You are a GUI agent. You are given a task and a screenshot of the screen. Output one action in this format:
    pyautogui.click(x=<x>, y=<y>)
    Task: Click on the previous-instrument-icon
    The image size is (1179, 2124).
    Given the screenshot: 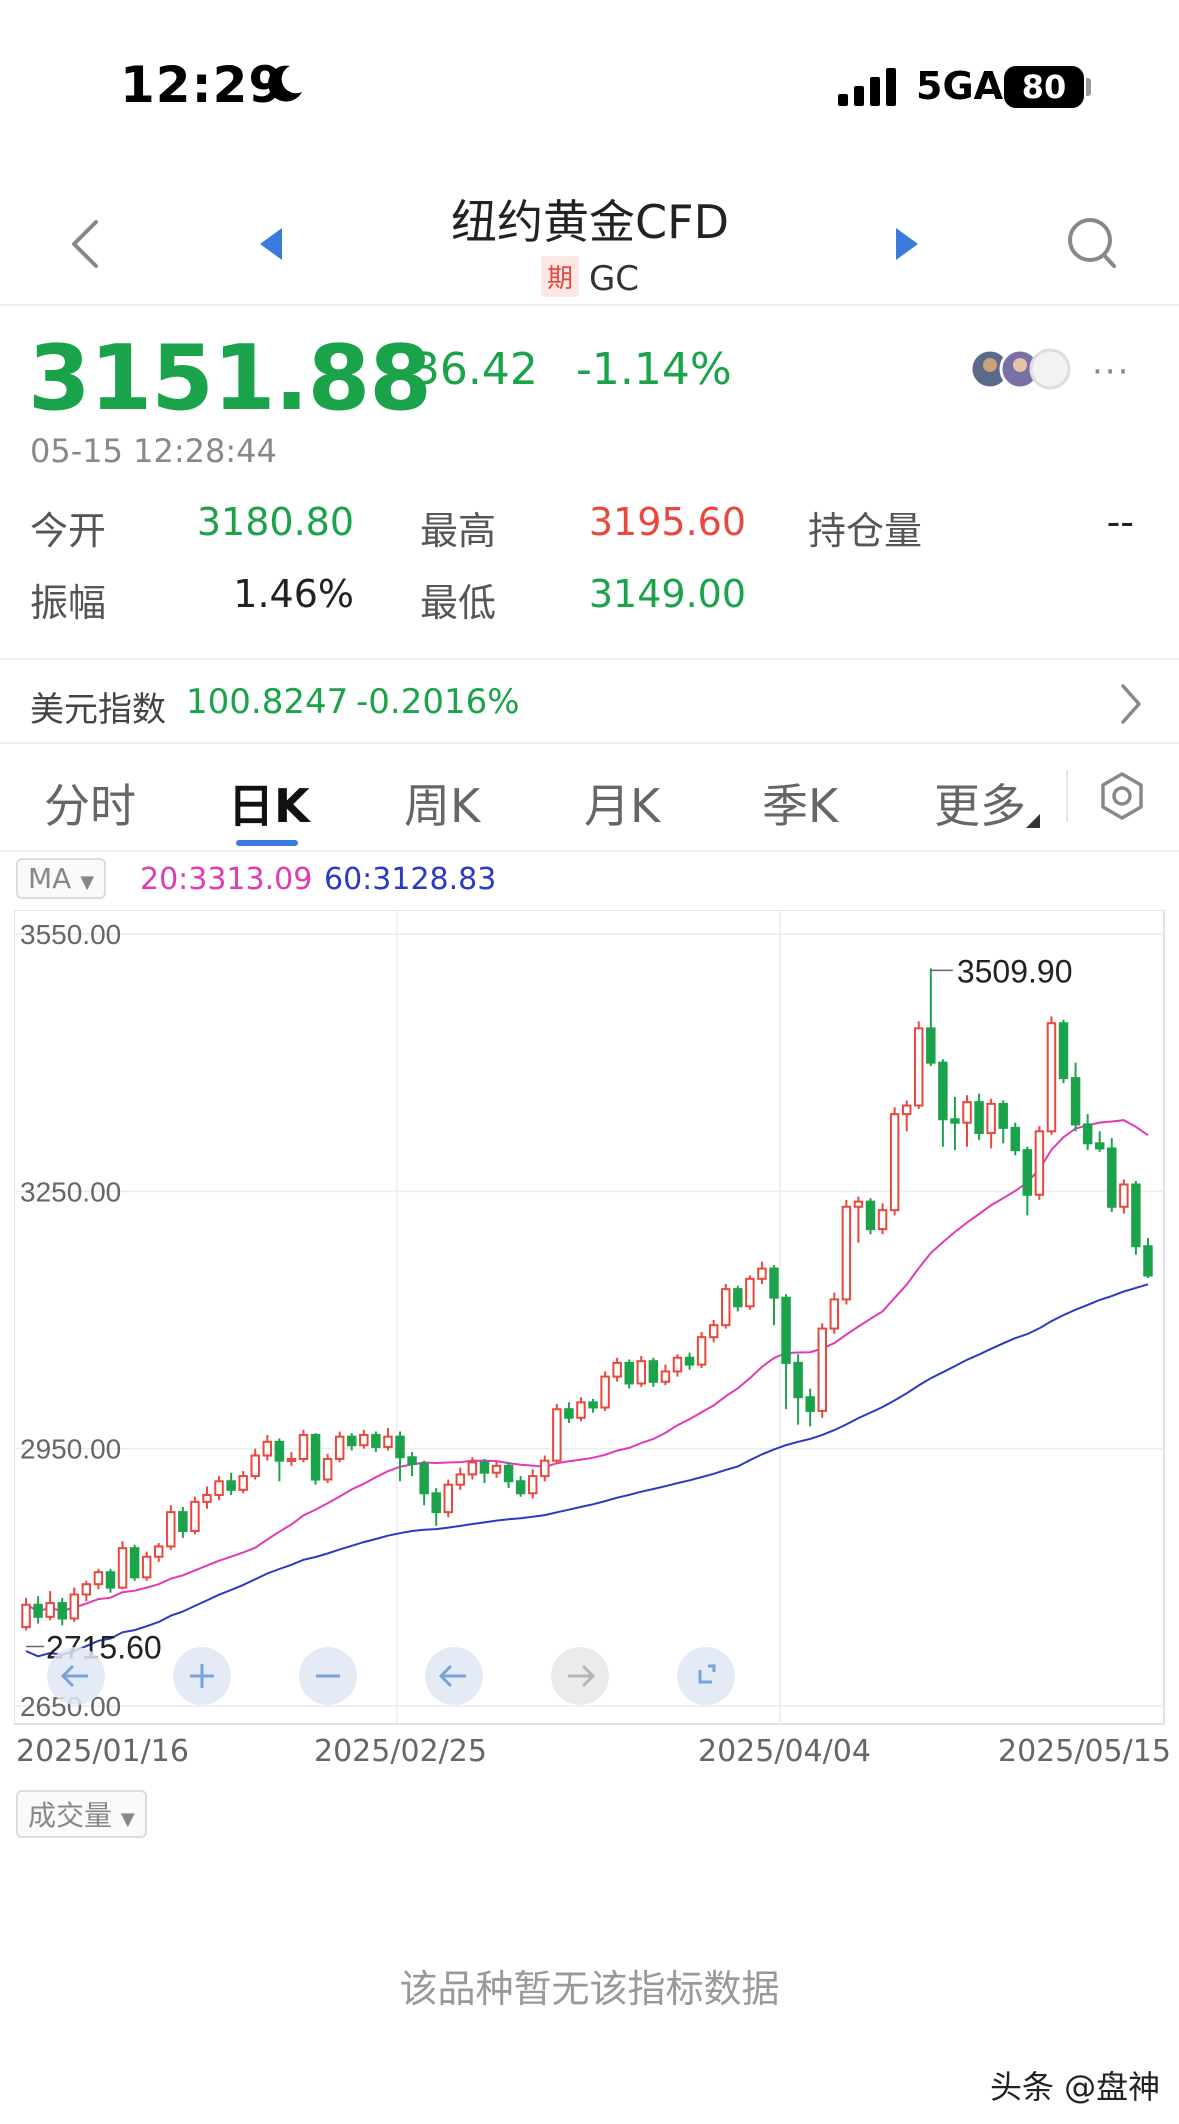 What is the action you would take?
    pyautogui.click(x=271, y=244)
    